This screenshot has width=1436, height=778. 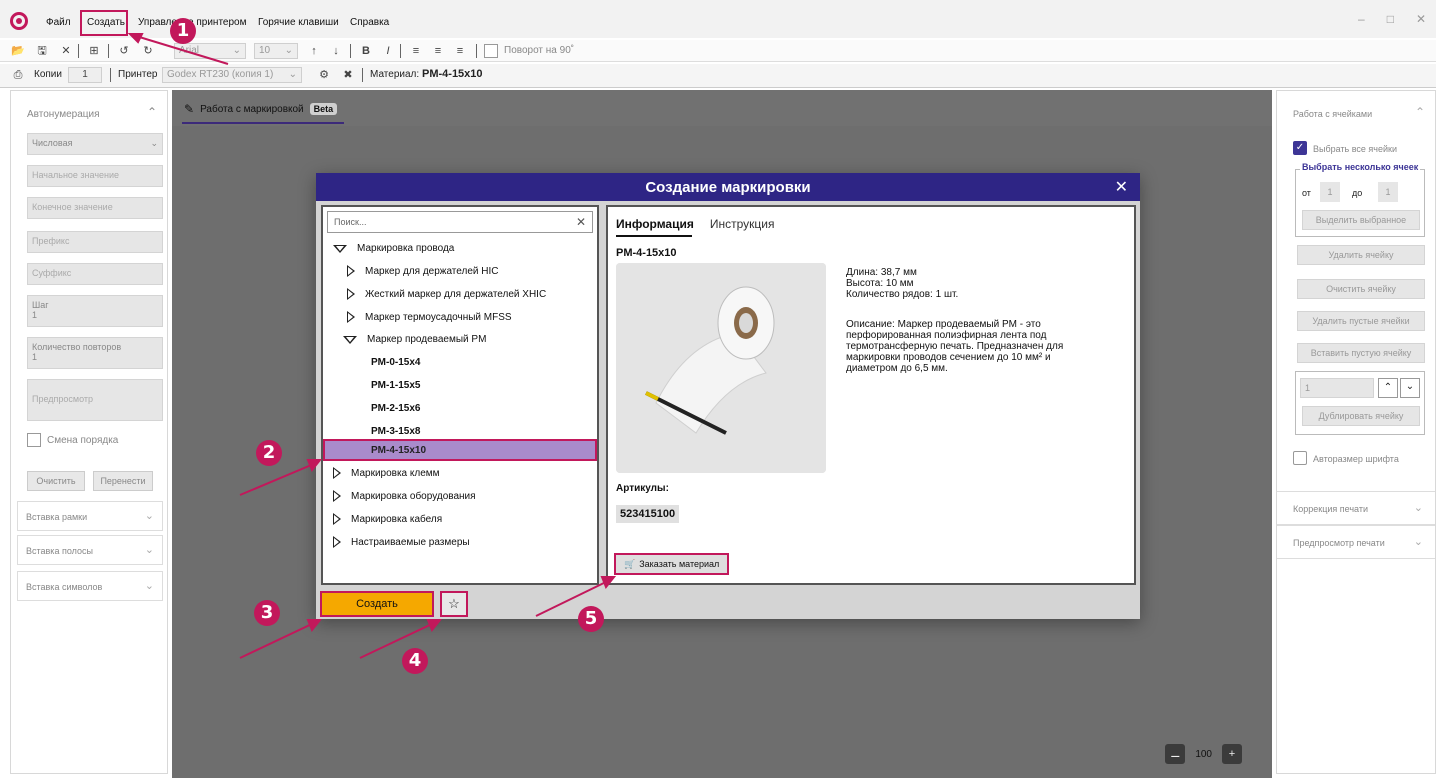 What do you see at coordinates (324, 75) in the screenshot?
I see `gear-icon: ⚙` at bounding box center [324, 75].